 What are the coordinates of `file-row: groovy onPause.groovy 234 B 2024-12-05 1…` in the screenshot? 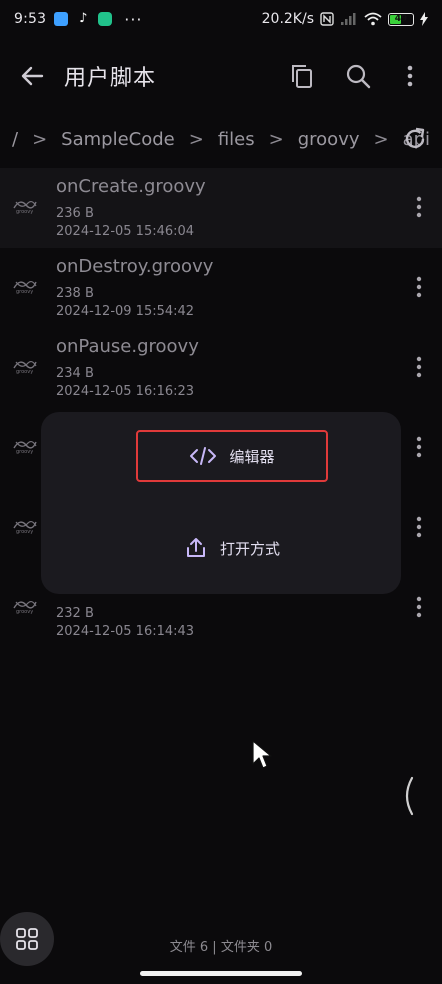 It's located at (221, 368).